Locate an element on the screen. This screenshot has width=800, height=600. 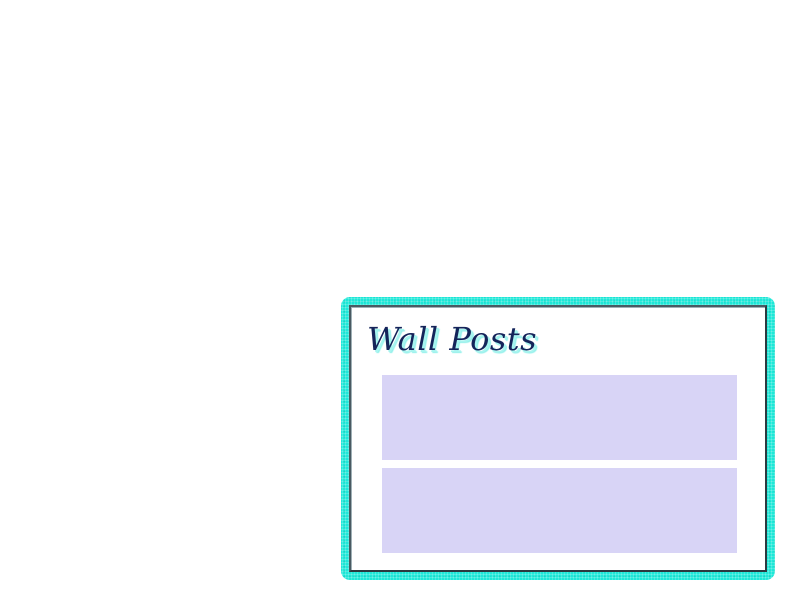
wall-posts-title: Wall Posts is located at coordinates (452, 339).